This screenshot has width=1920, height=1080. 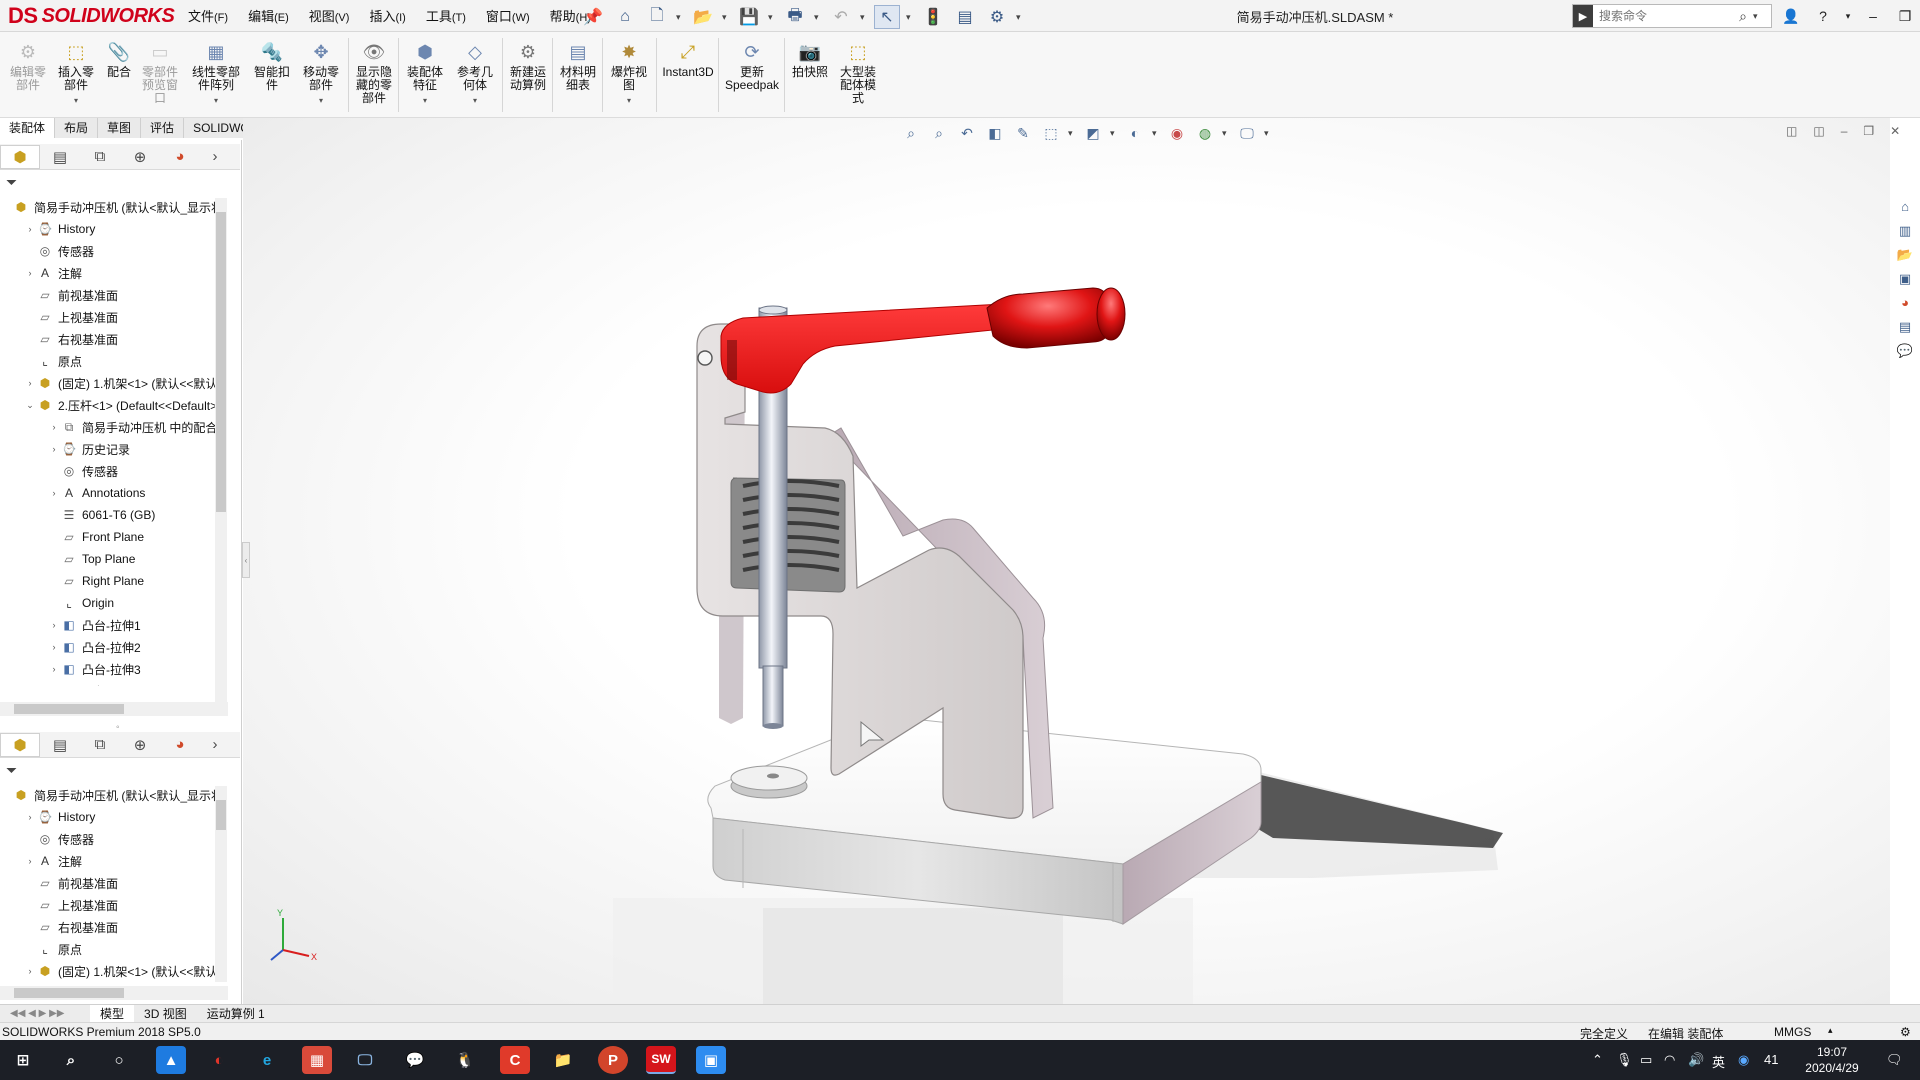 I want to click on print-icon: 🖶, so click(x=795, y=17).